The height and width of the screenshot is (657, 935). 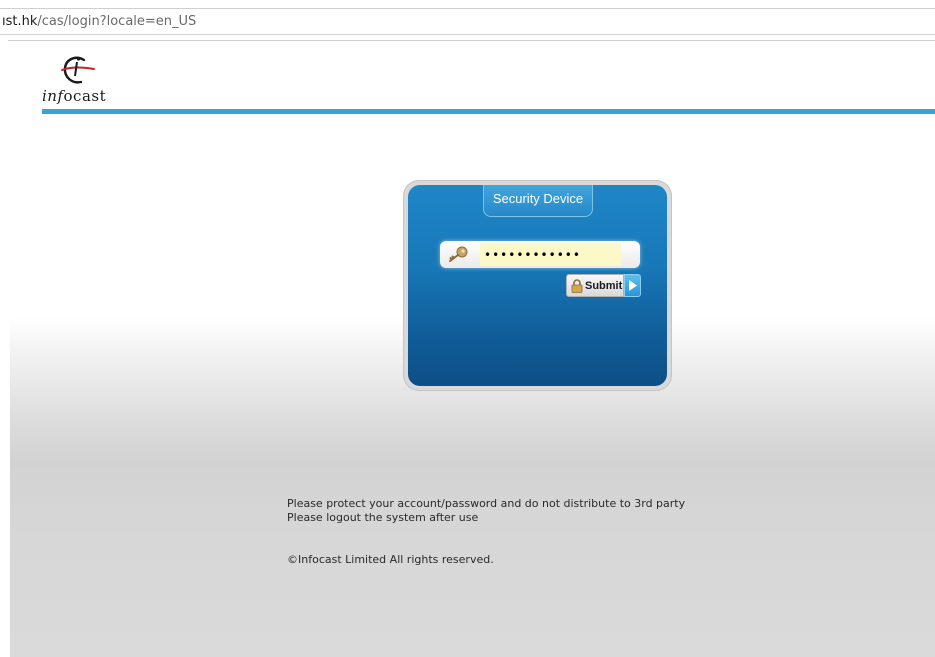 What do you see at coordinates (53, 96) in the screenshot?
I see `logo-wordmark-italic: inf` at bounding box center [53, 96].